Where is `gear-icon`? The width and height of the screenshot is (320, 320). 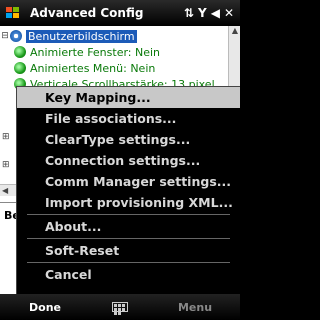
gear-icon is located at coordinates (16, 36).